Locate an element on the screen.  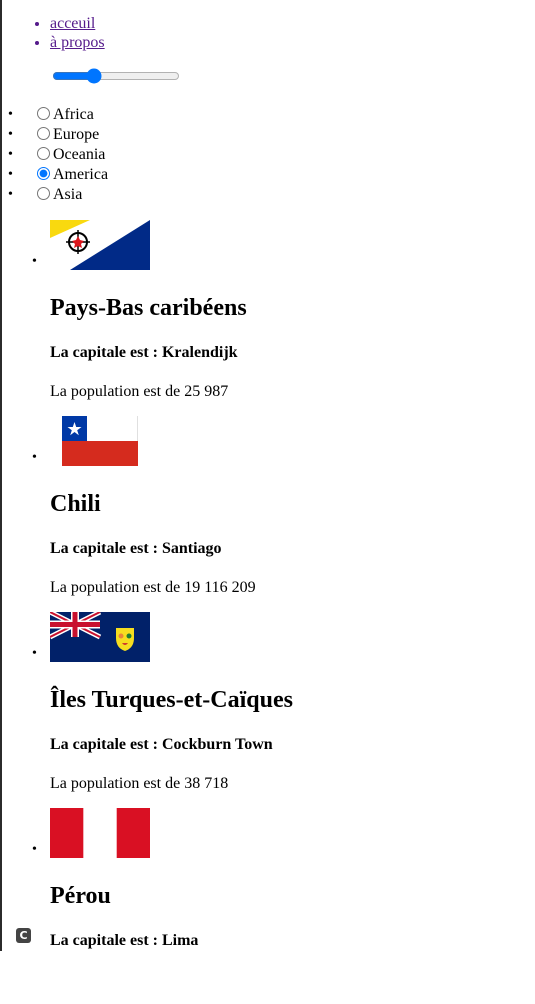
region-radio-oceania is located at coordinates (43, 153).